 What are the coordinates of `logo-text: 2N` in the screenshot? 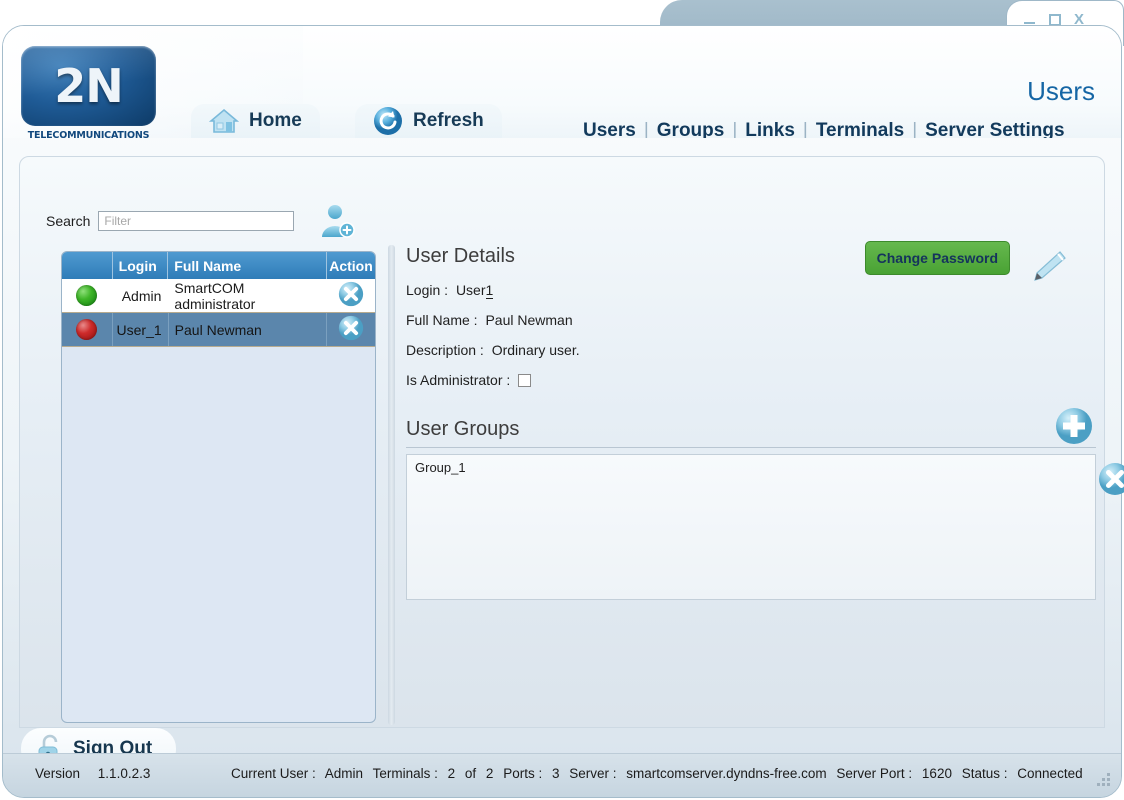 It's located at (89, 86).